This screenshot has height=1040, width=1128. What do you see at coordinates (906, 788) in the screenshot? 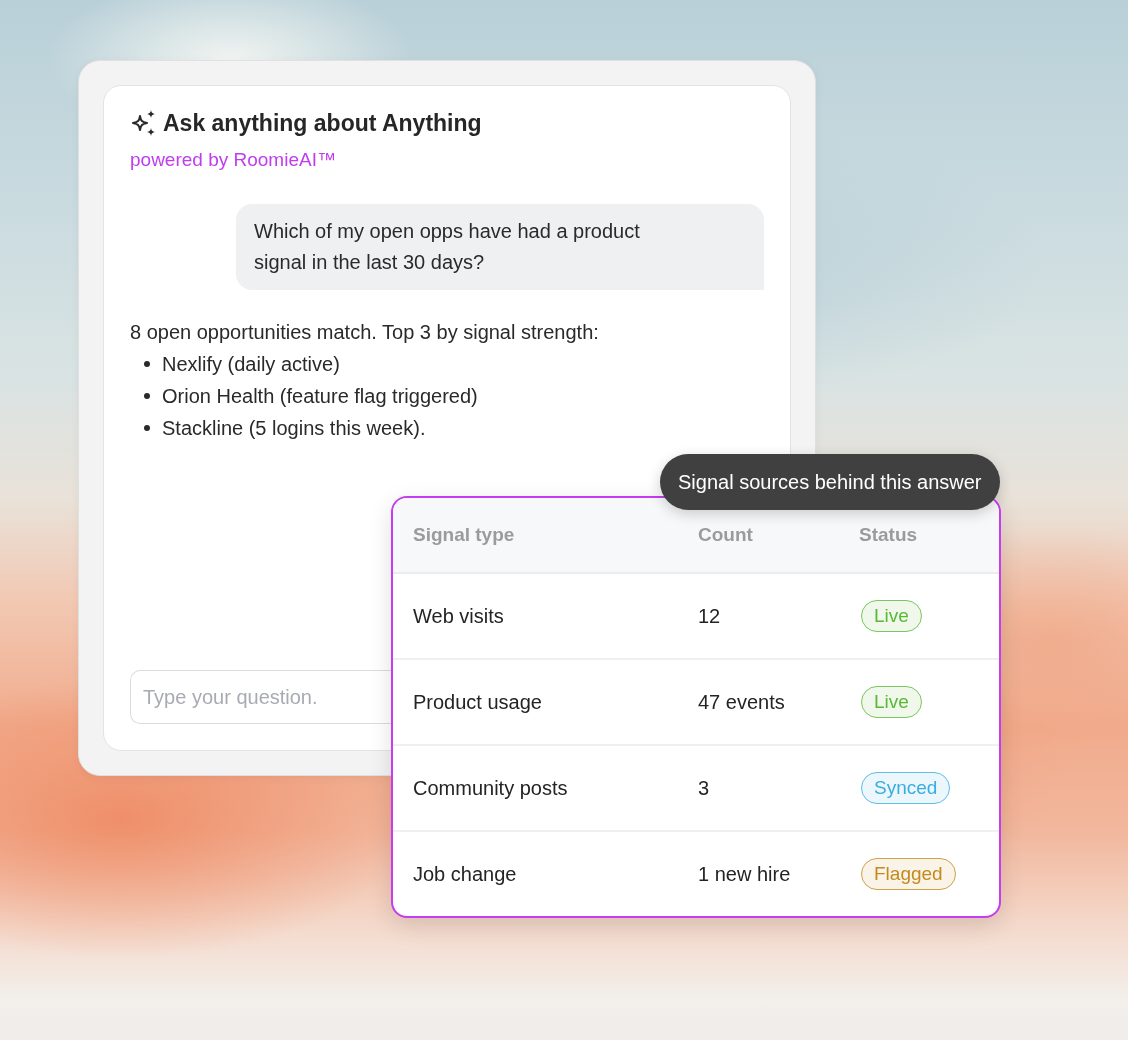
I see `status-badge: Synced` at bounding box center [906, 788].